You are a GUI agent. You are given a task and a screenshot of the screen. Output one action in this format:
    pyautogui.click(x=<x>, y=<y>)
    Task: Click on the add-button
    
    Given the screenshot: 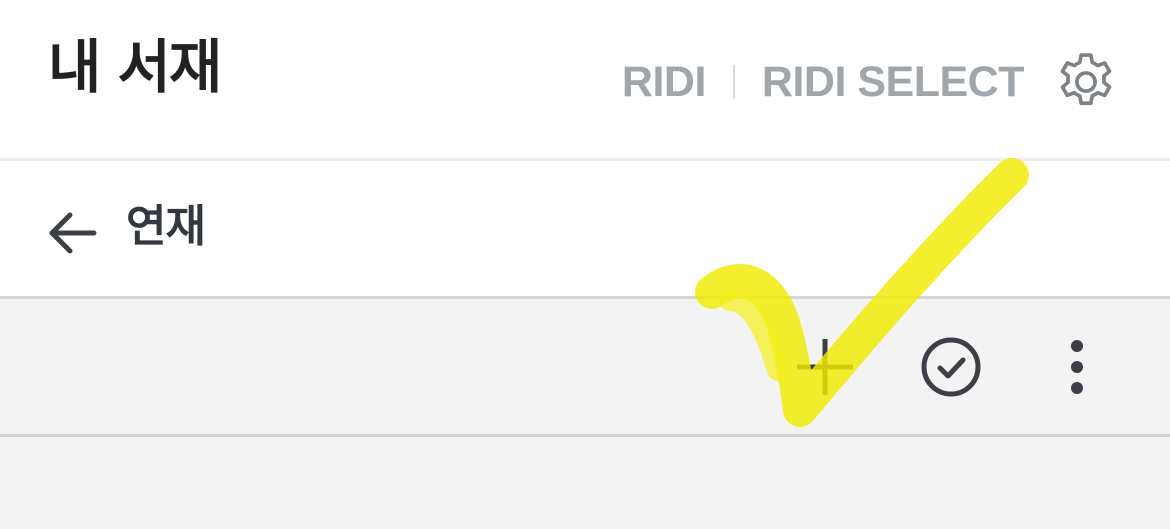 What is the action you would take?
    pyautogui.click(x=825, y=367)
    